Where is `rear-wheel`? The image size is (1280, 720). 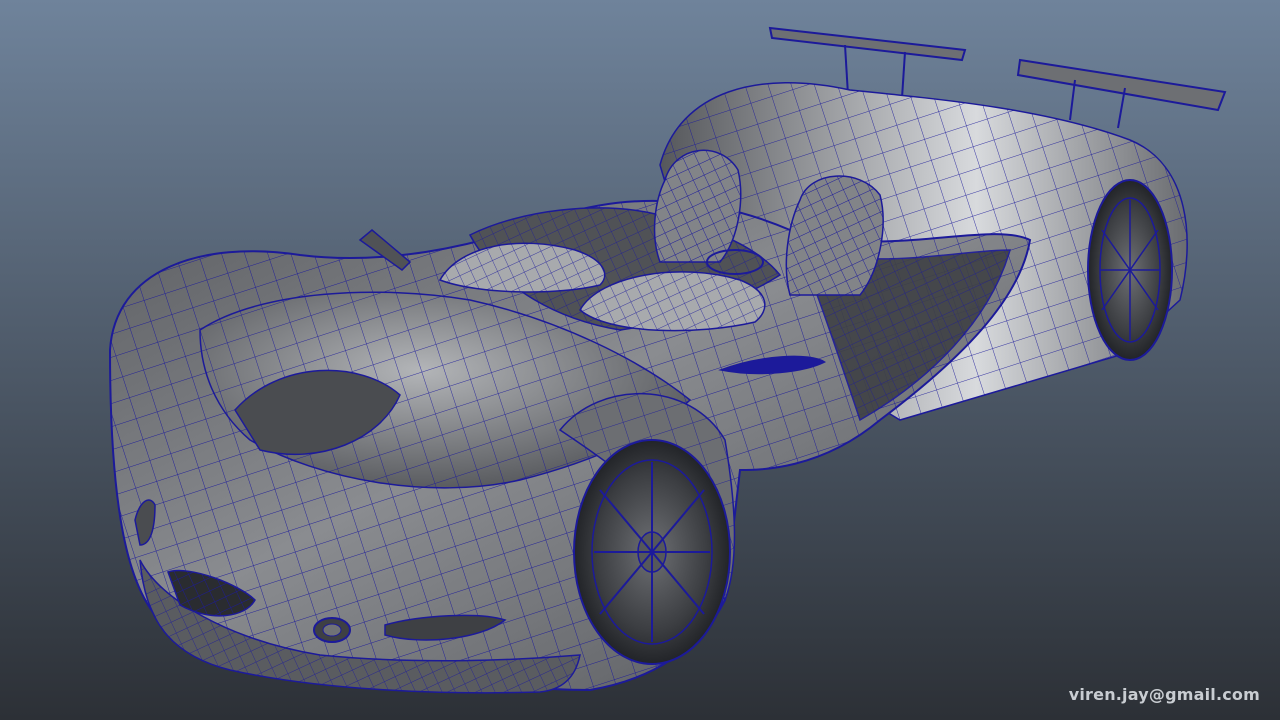 rear-wheel is located at coordinates (1130, 270).